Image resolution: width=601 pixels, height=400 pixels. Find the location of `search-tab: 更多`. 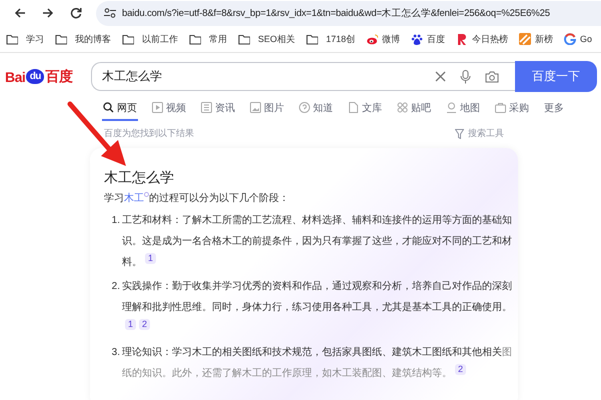

search-tab: 更多 is located at coordinates (554, 108).